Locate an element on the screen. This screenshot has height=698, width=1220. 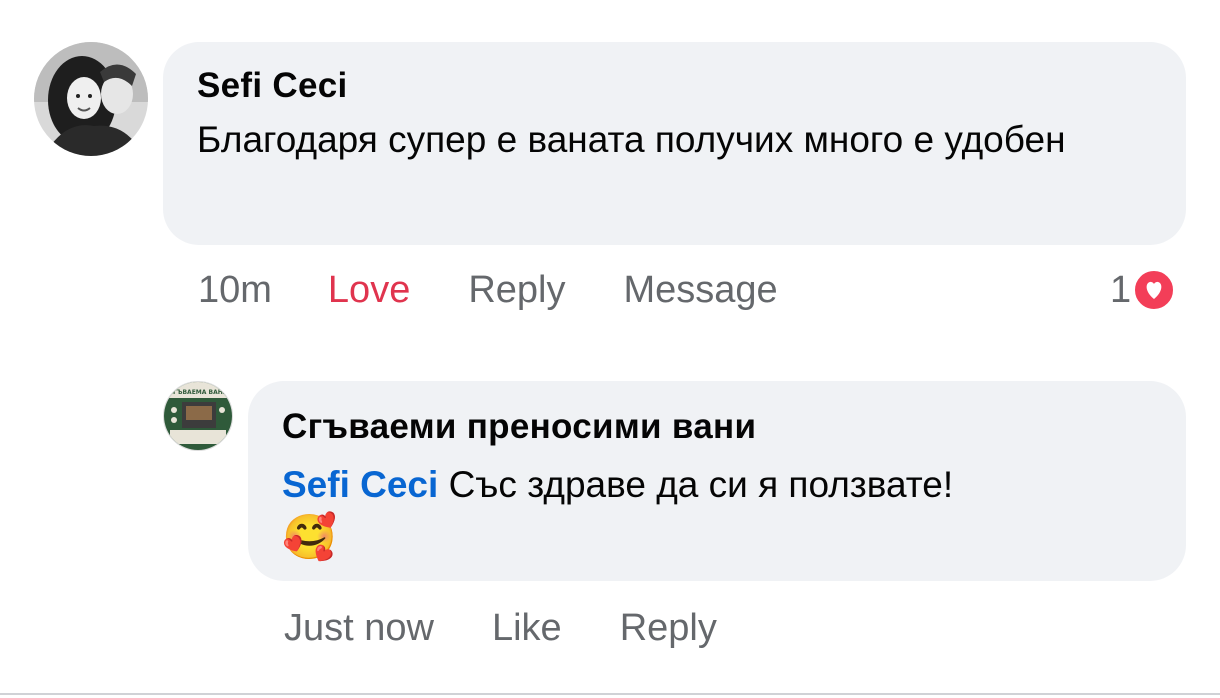
page-avatar: СГЪВАЕМА ВАНА is located at coordinates (198, 416).